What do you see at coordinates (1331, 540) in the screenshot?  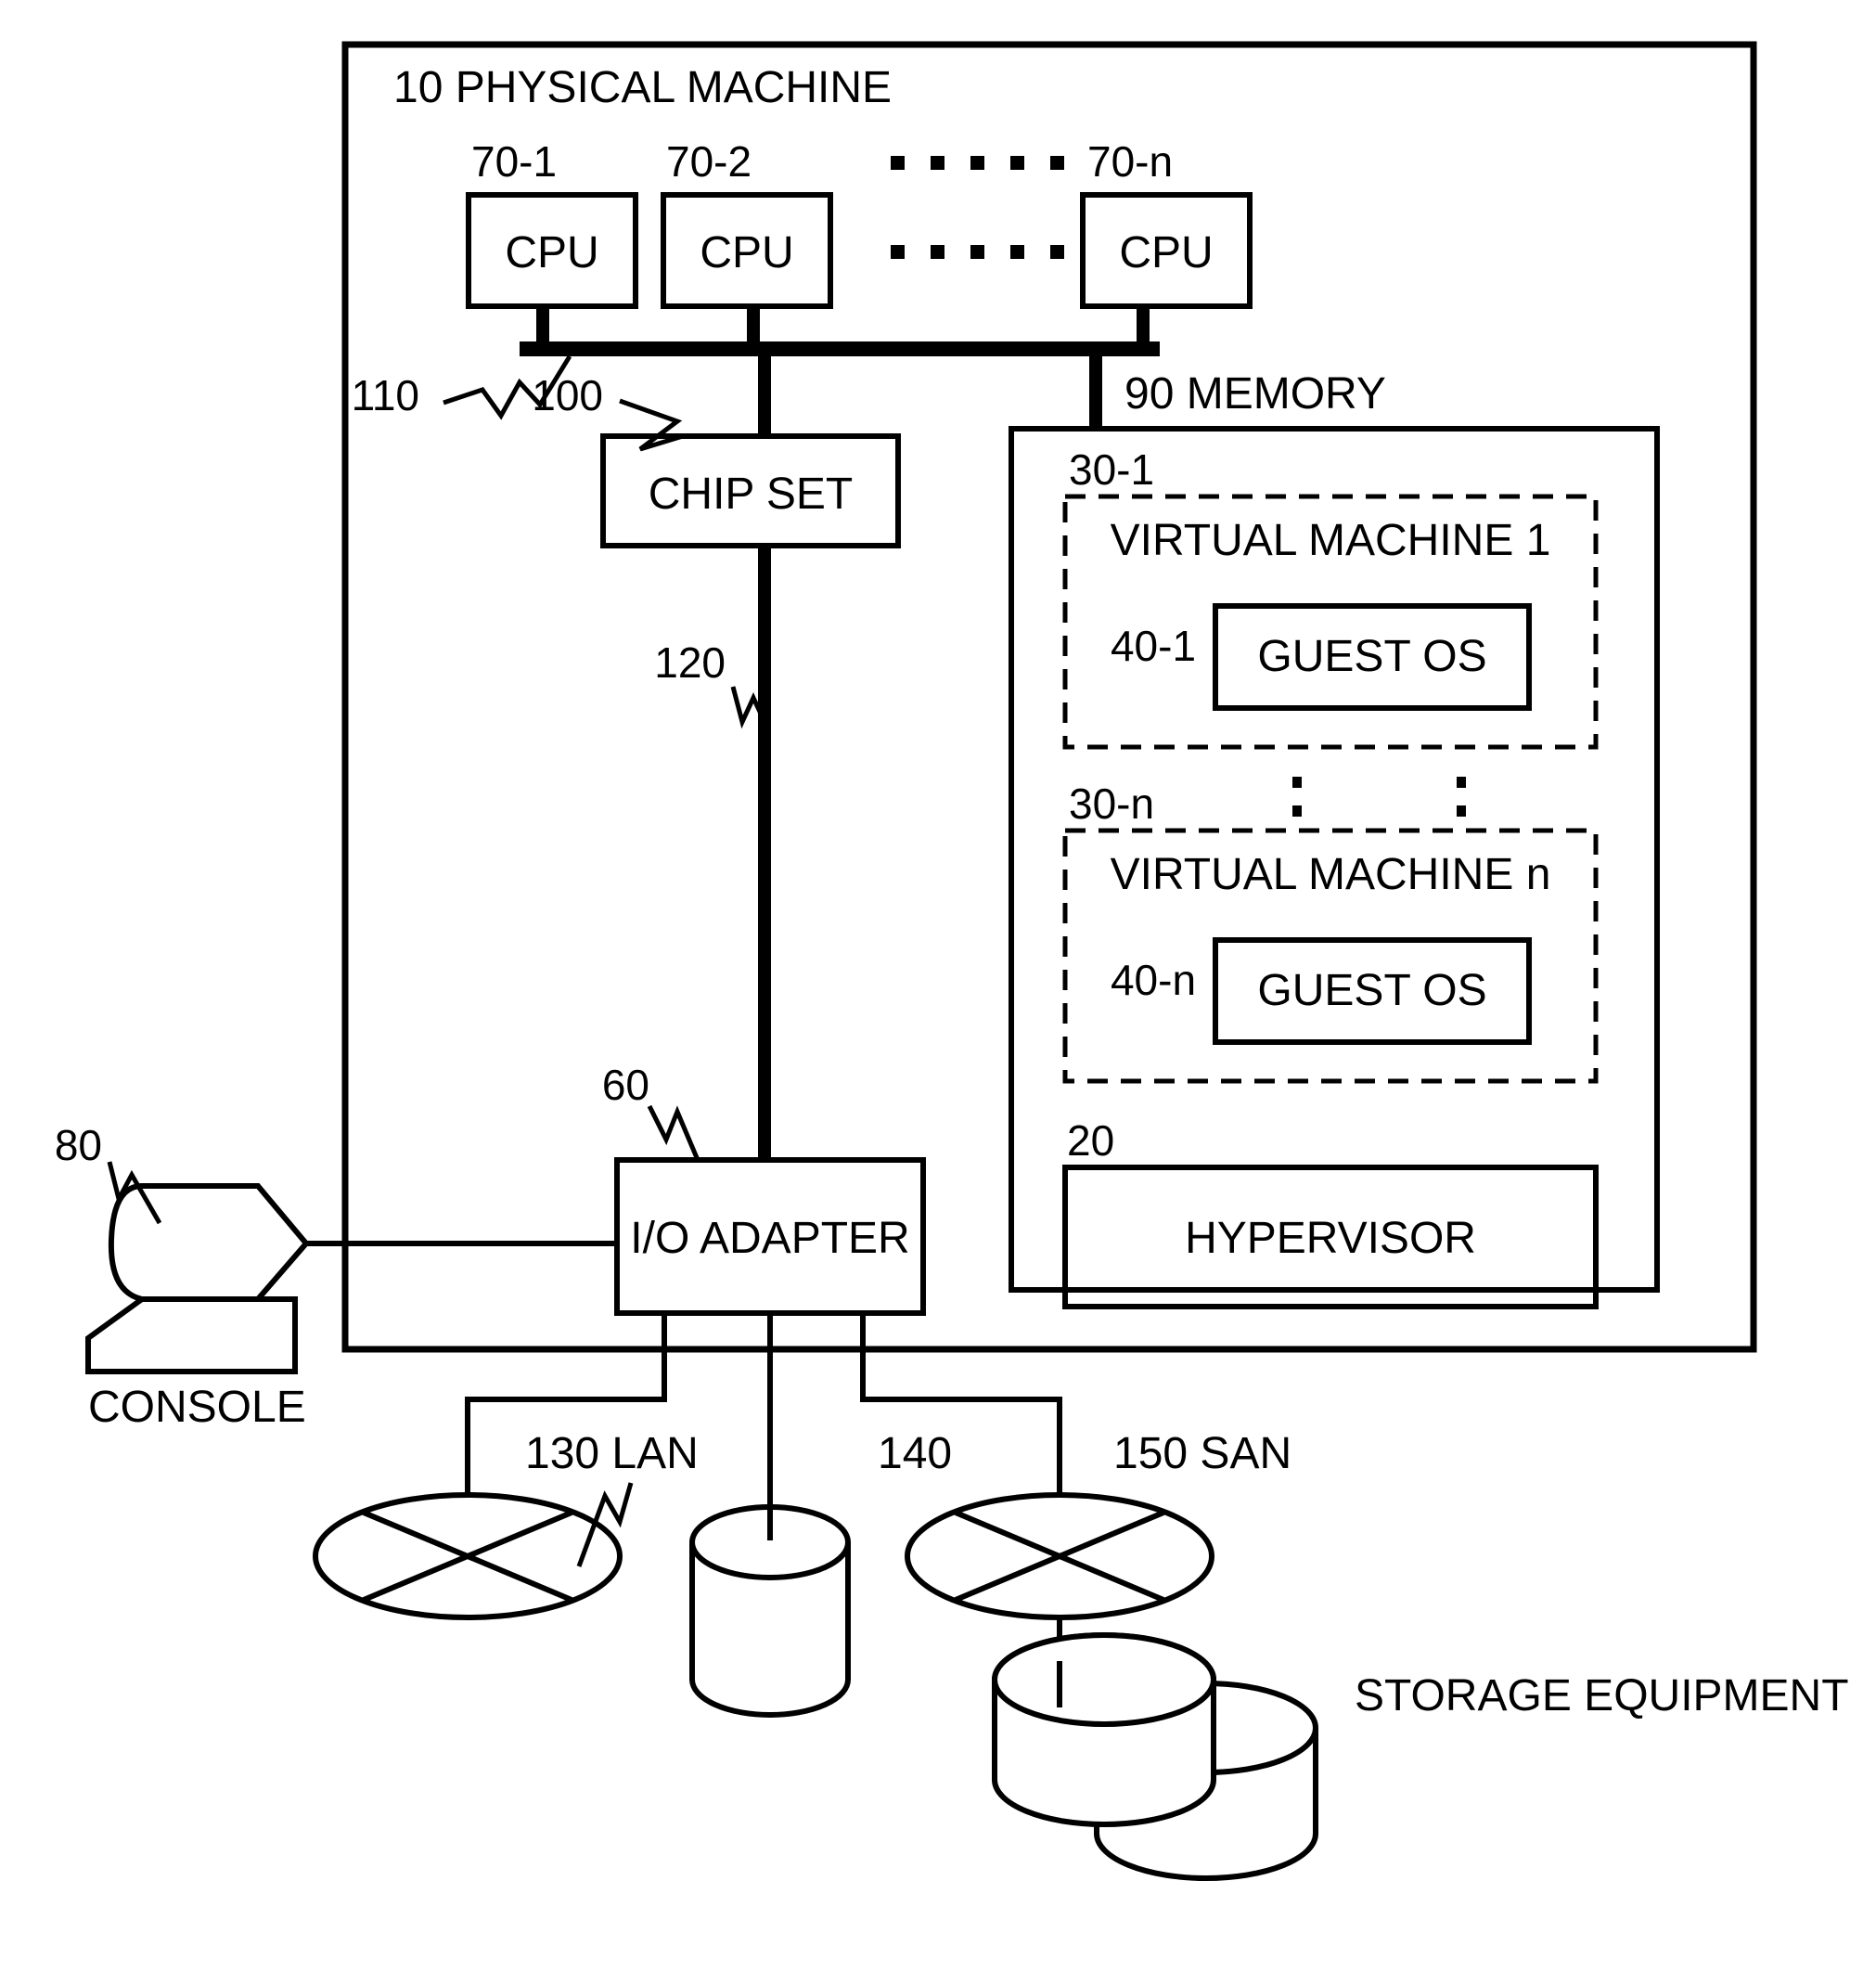 I see `vm-1-label: VIRTUAL MACHINE 1` at bounding box center [1331, 540].